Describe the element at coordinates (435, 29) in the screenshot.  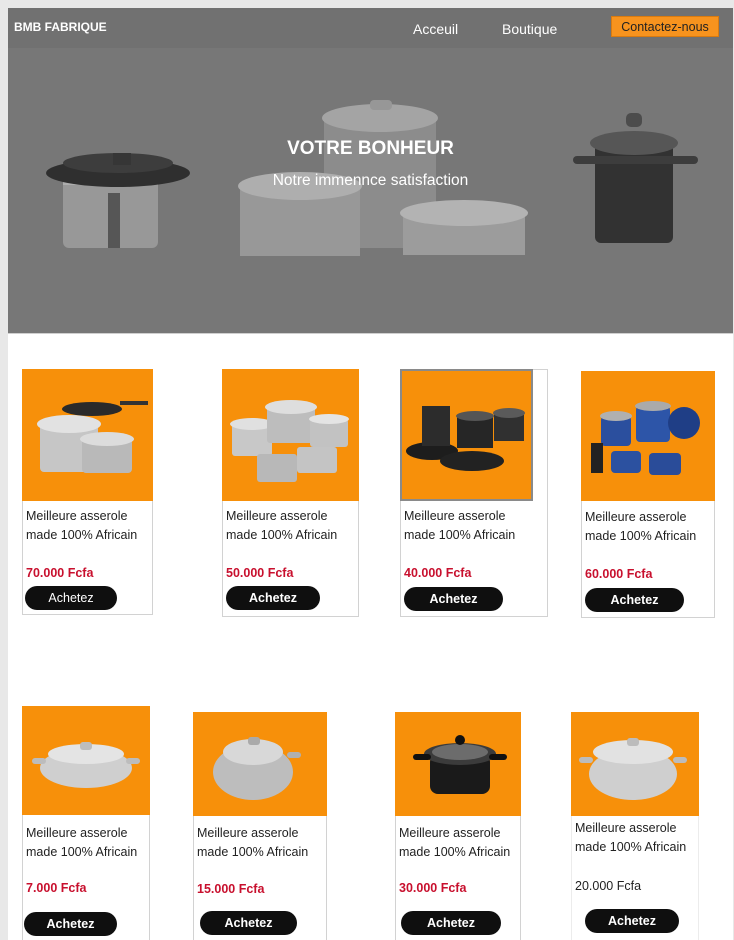
I see `nav-link-acceuil: Acceuil` at that location.